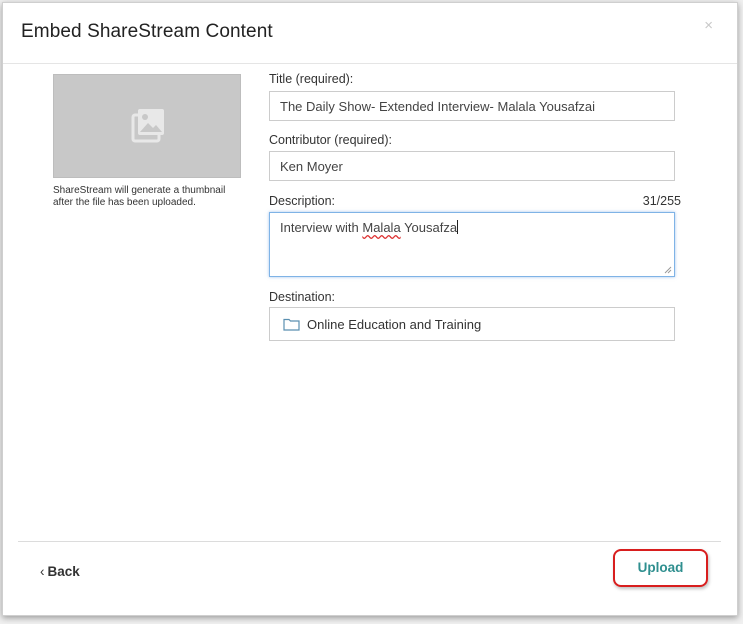 The width and height of the screenshot is (743, 624). What do you see at coordinates (330, 140) in the screenshot?
I see `contributor-label: Contributor (required):` at bounding box center [330, 140].